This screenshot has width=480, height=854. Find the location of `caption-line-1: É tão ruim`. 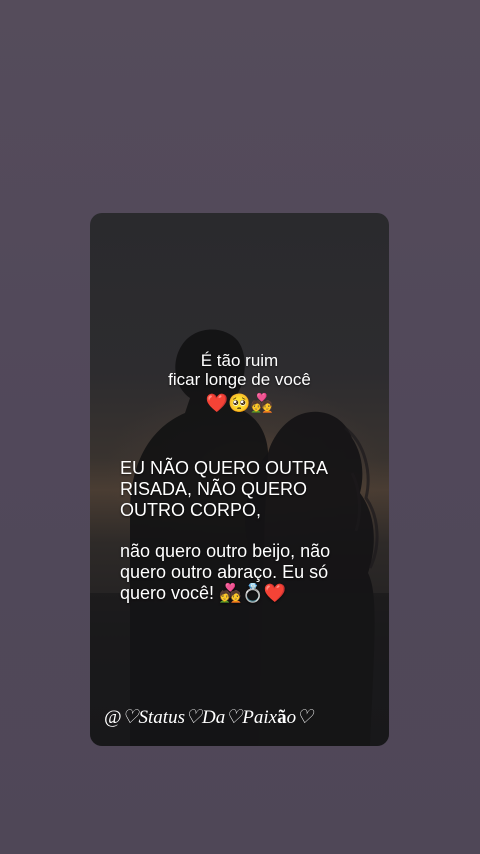

caption-line-1: É tão ruim is located at coordinates (239, 360).